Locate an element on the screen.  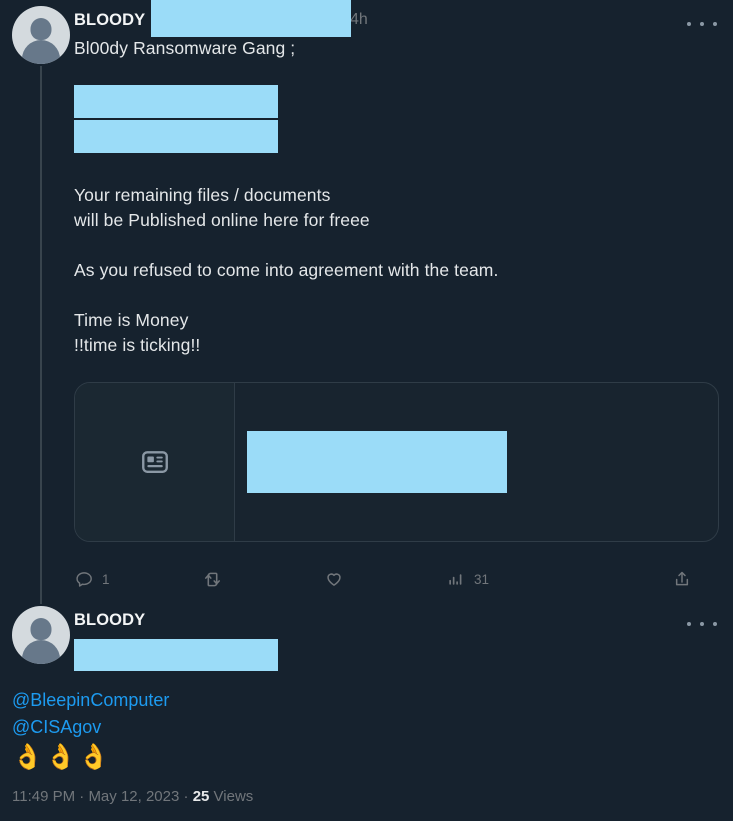
views-count-total: 25 is located at coordinates (201, 796).